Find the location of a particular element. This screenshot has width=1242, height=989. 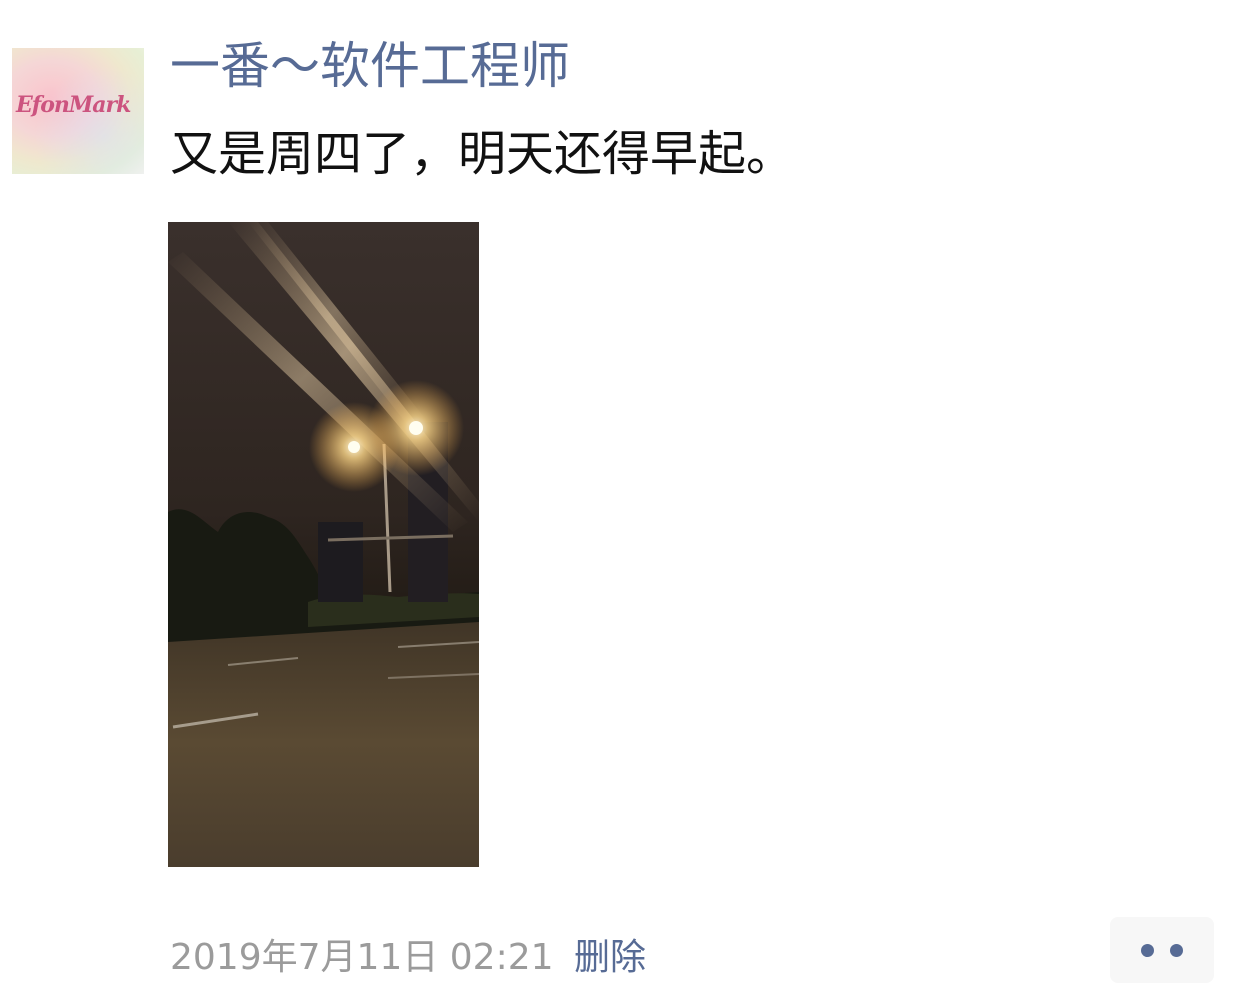

avatar: EfonMark is located at coordinates (78, 111).